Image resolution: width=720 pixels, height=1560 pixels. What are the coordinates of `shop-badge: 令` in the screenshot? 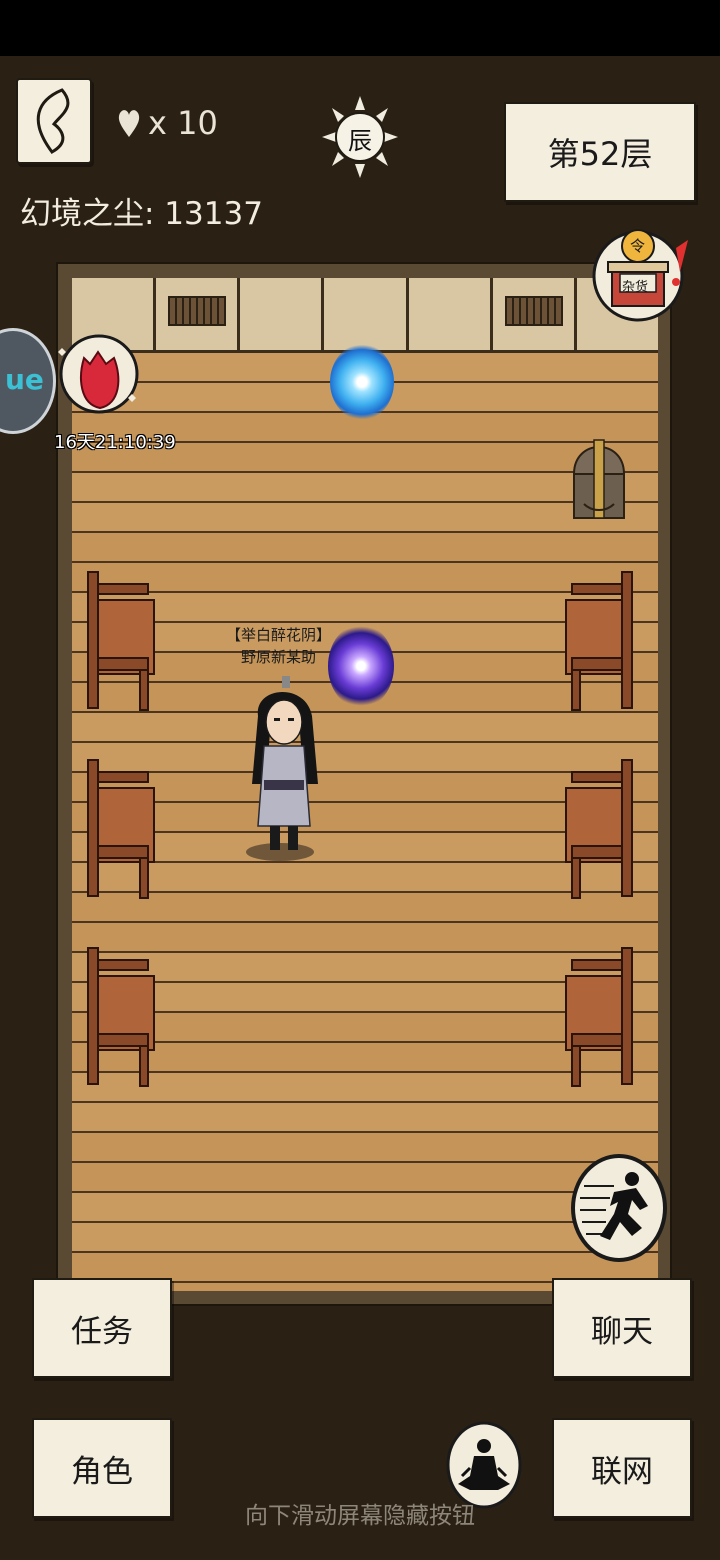 It's located at (638, 246).